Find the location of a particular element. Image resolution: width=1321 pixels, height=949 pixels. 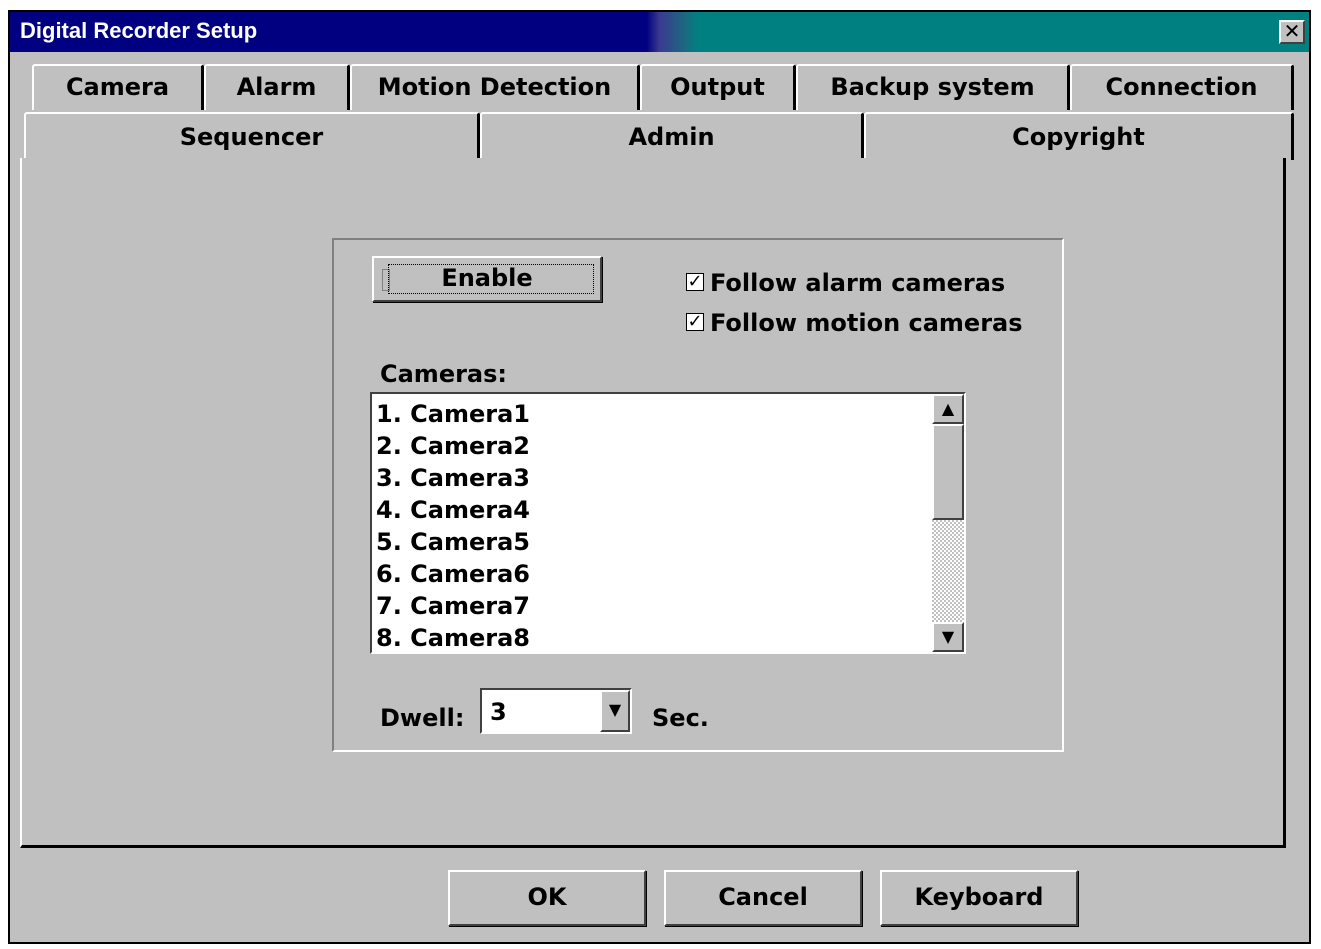

enable-button: Enable is located at coordinates (487, 279).